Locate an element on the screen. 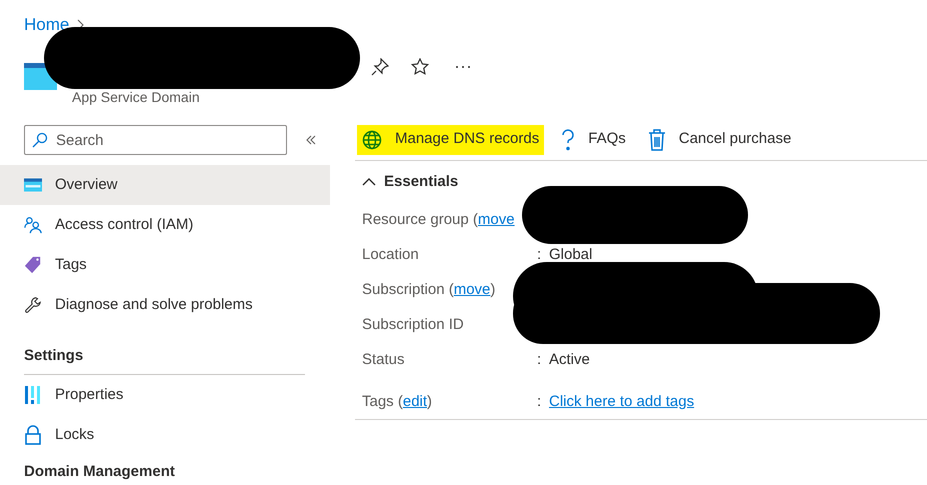 This screenshot has height=485, width=927. tag-icon is located at coordinates (33, 265).